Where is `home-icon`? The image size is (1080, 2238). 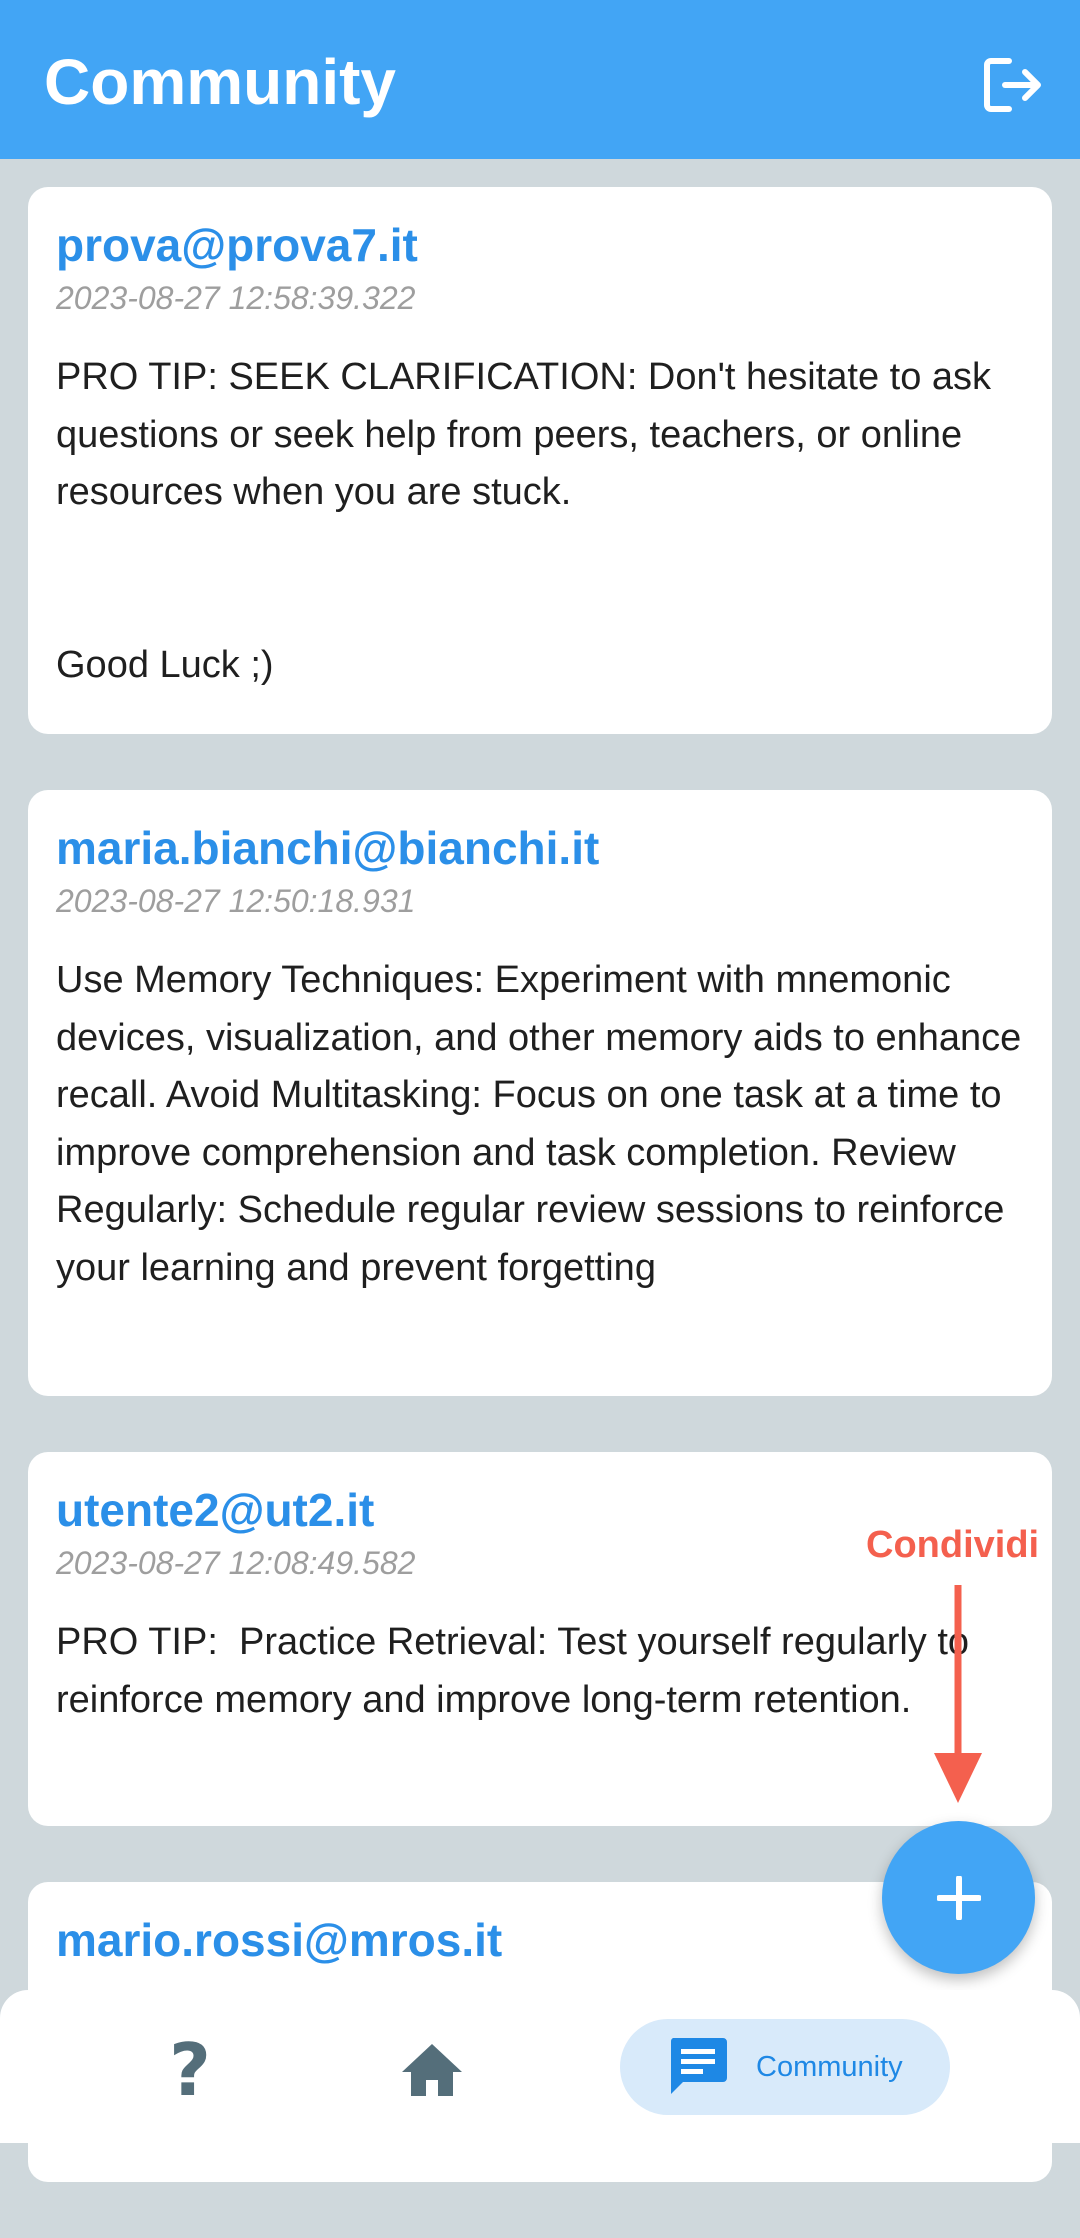 home-icon is located at coordinates (432, 2070).